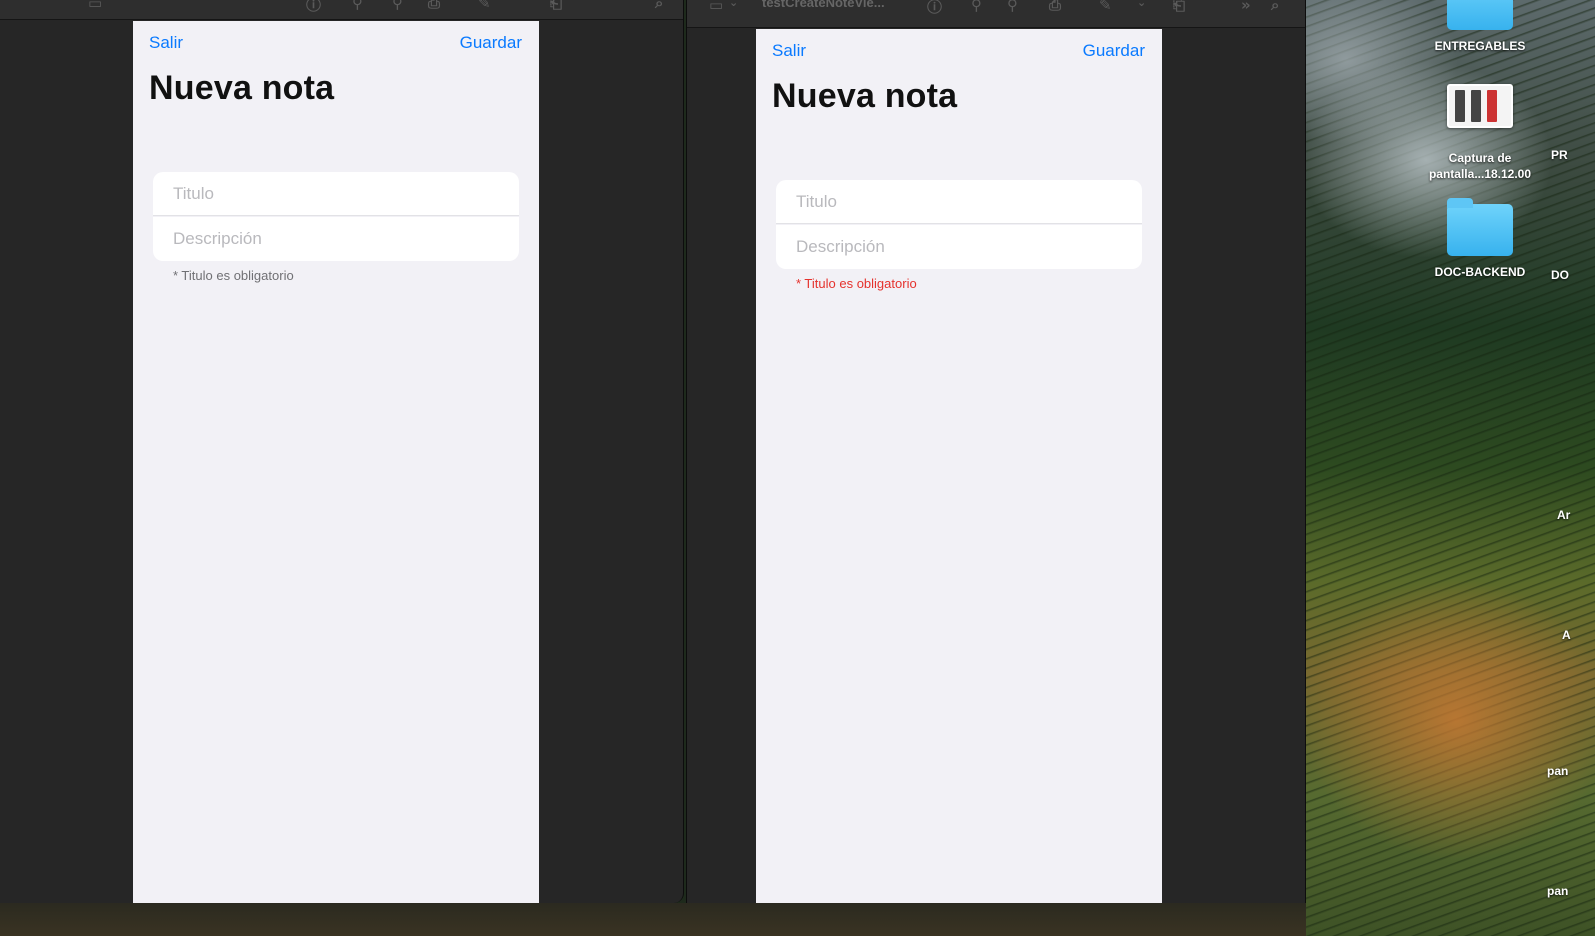 This screenshot has width=1595, height=936. I want to click on desktop-item-label: DOC-BACKEND, so click(1480, 272).